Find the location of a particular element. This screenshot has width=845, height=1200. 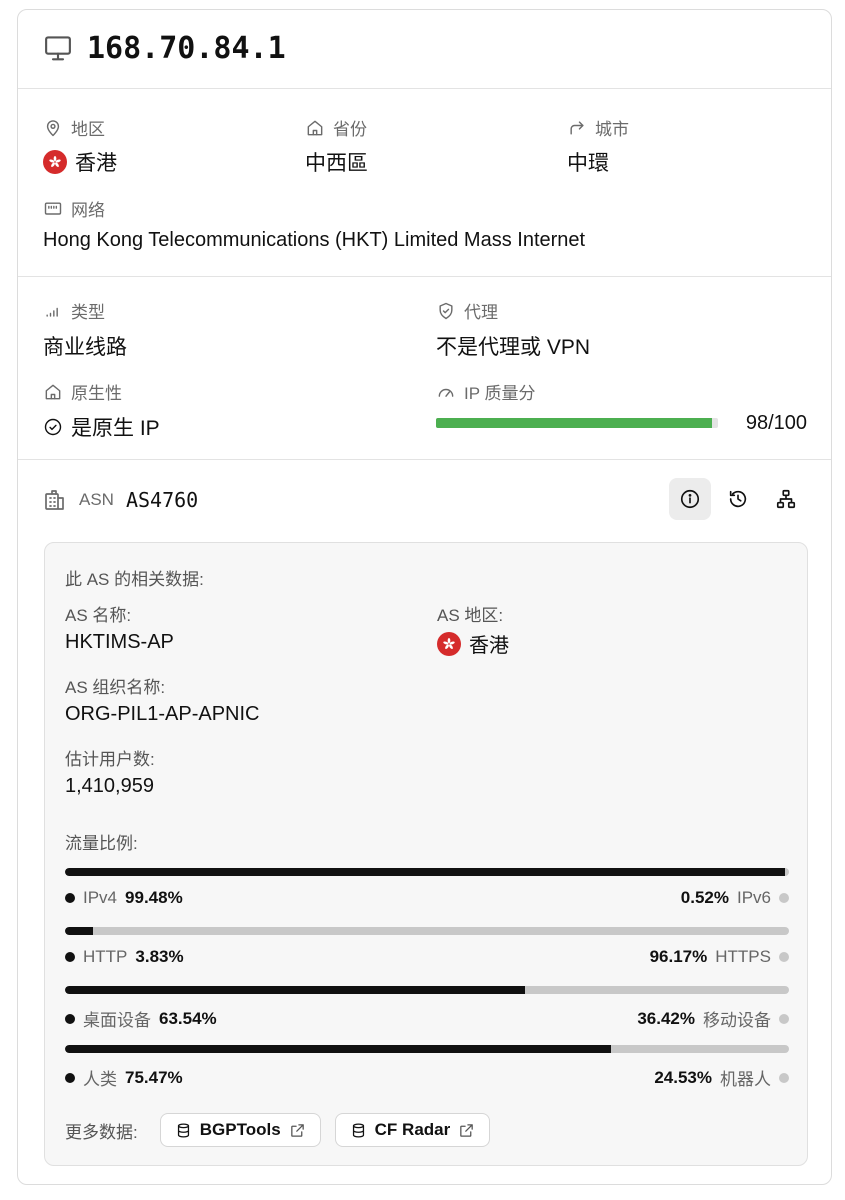

traffic-left-pct: 99.48% is located at coordinates (154, 897).